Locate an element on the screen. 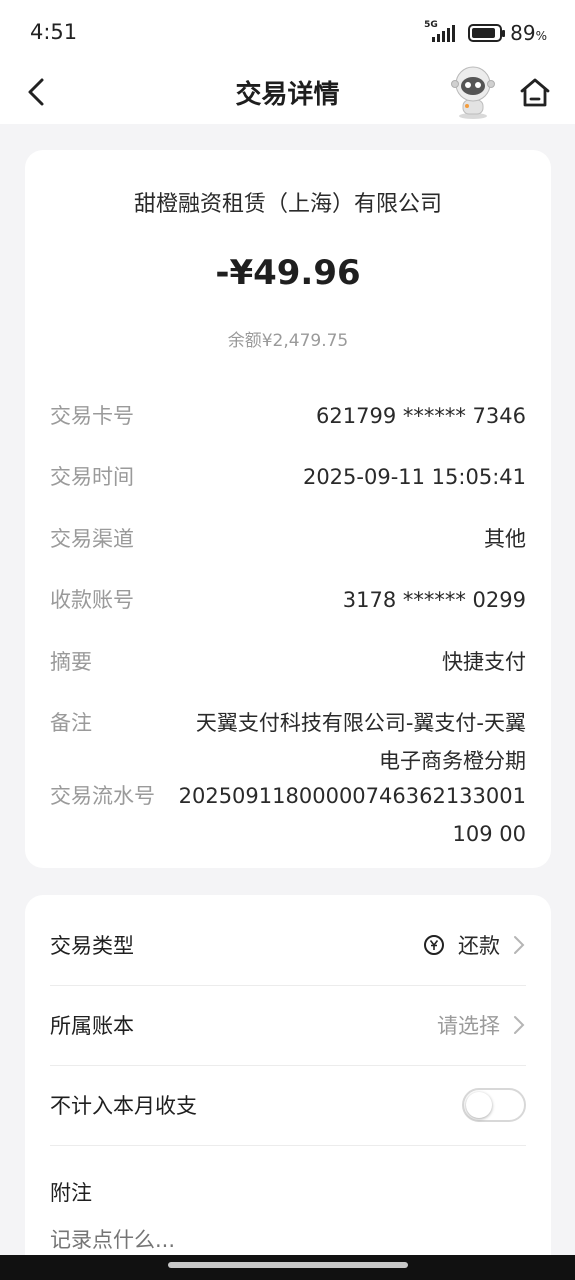  detail-row-serial-number: 交易流水号 20250911800000746362133001109 00 is located at coordinates (288, 815).